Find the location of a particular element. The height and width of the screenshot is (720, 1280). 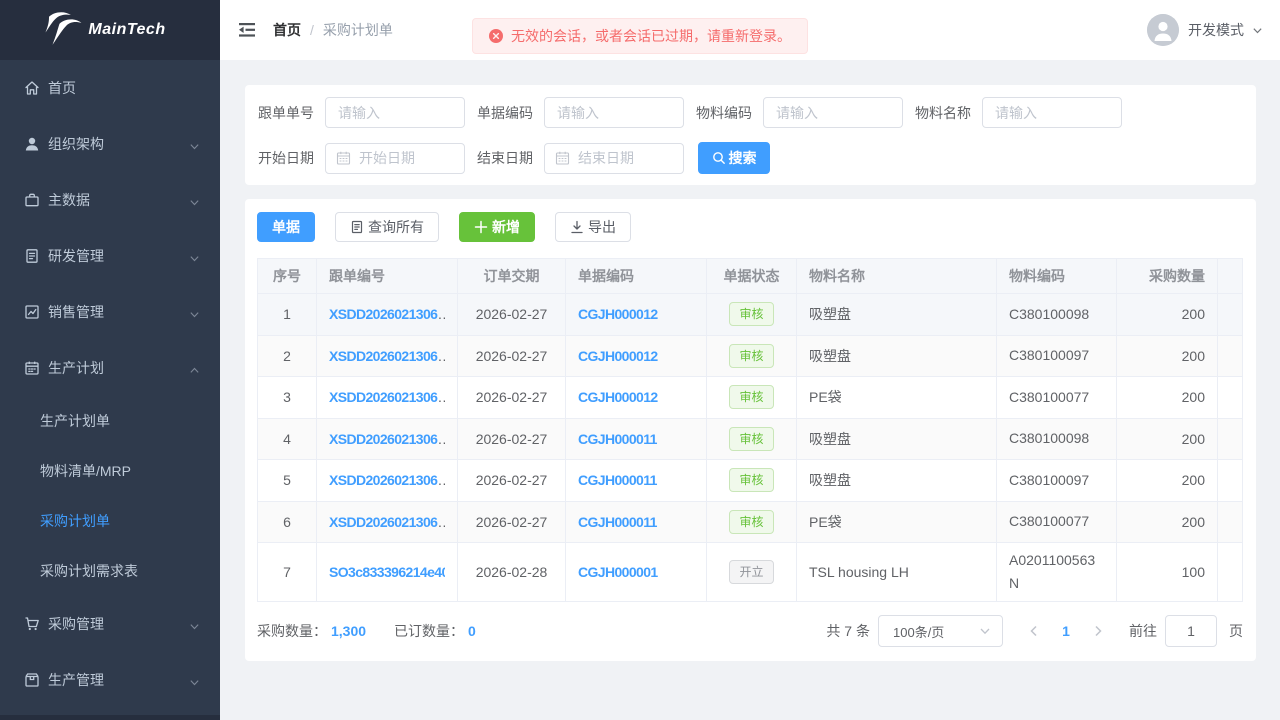

sidebar-subitem-采购计划单: 采购计划单 is located at coordinates (110, 521).